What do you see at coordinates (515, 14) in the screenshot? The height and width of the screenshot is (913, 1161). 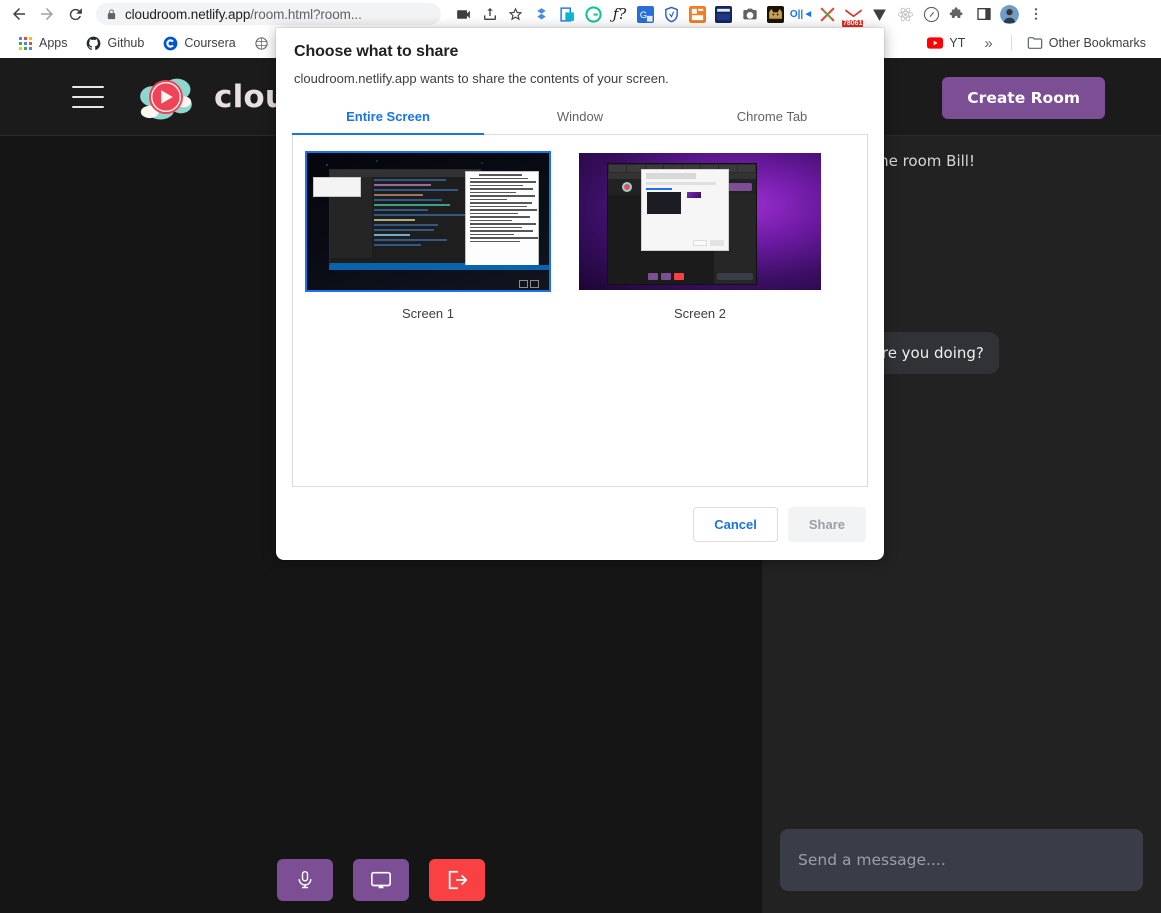 I see `bookmark-star-icon` at bounding box center [515, 14].